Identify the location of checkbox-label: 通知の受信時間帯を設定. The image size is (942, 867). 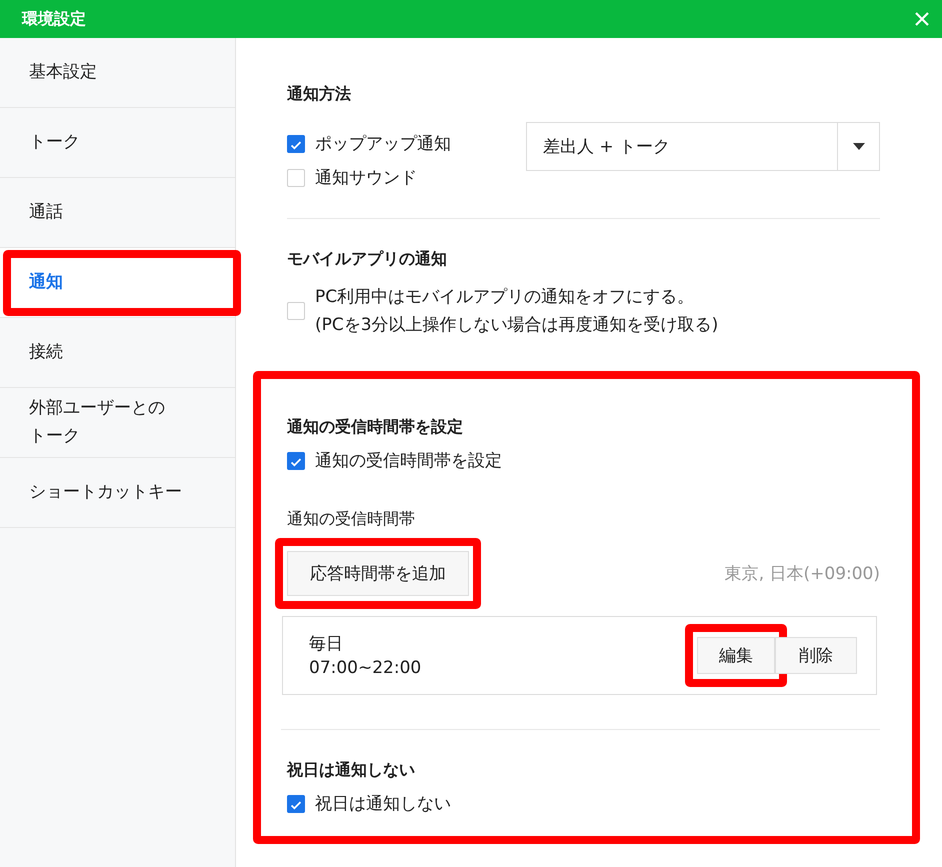
(408, 461).